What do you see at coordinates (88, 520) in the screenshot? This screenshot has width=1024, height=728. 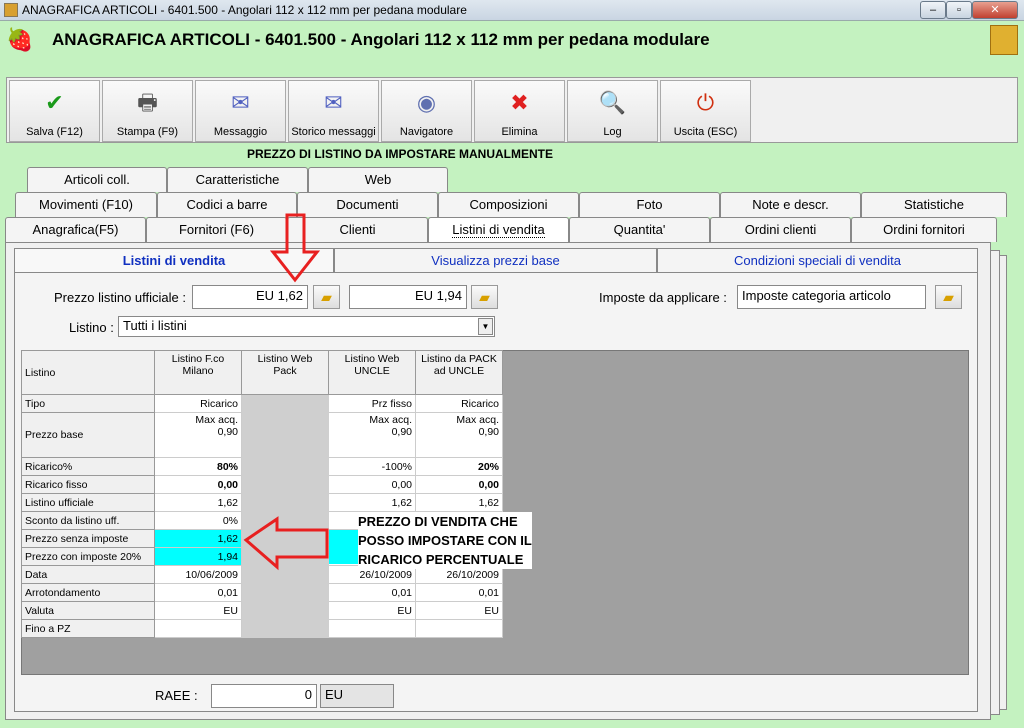 I see `row-label: Sconto da listino uff.` at bounding box center [88, 520].